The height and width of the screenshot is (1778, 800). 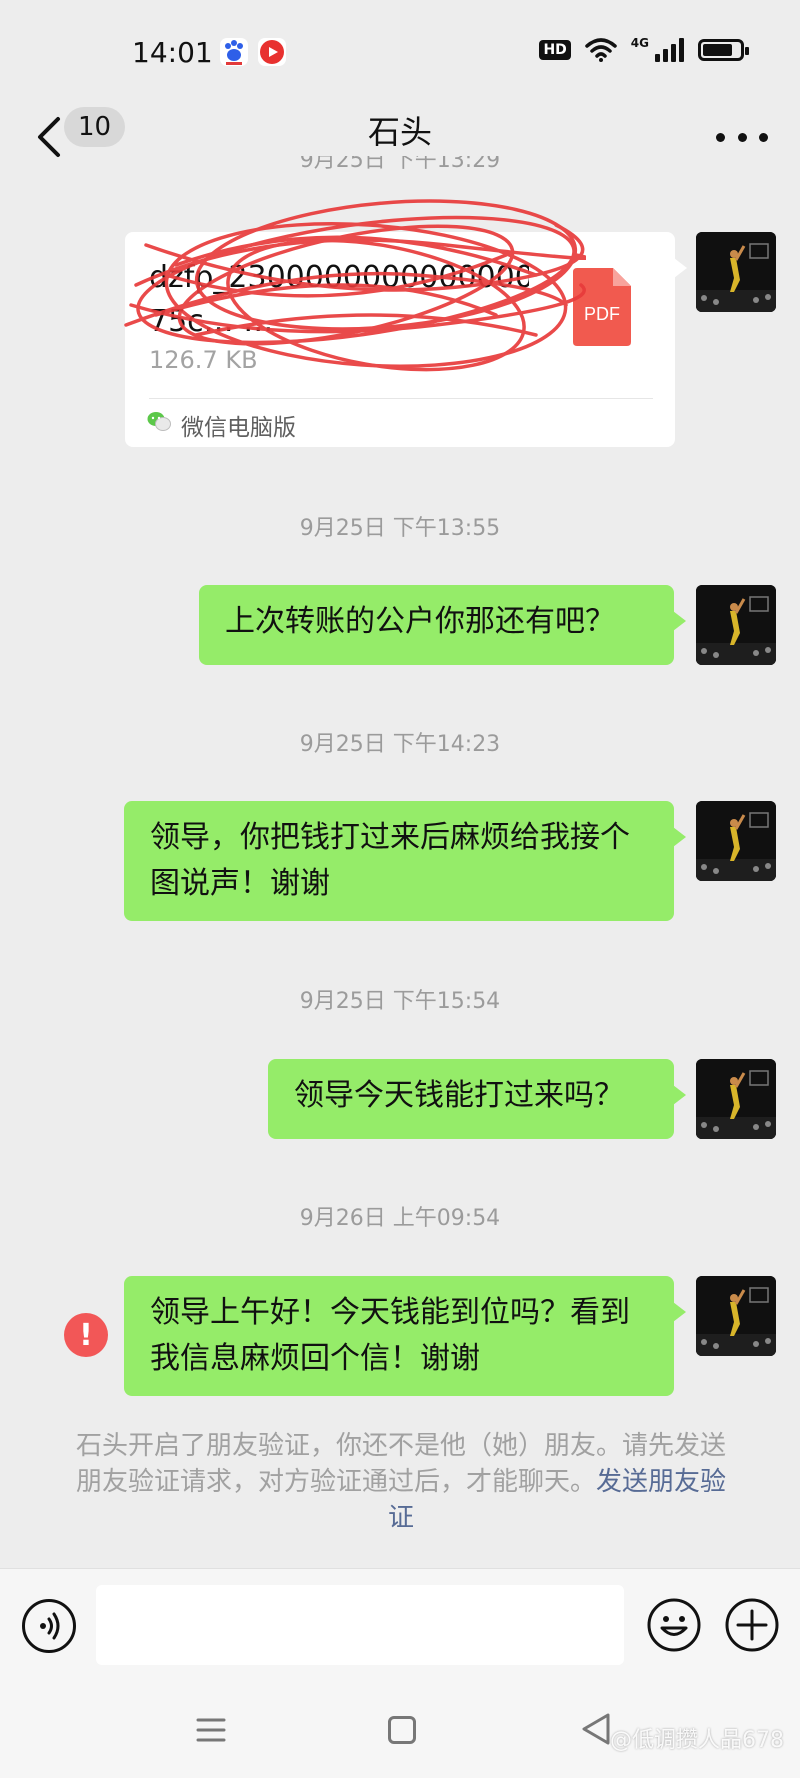 What do you see at coordinates (400, 1001) in the screenshot?
I see `timestamp: 9月25日 下午15:54` at bounding box center [400, 1001].